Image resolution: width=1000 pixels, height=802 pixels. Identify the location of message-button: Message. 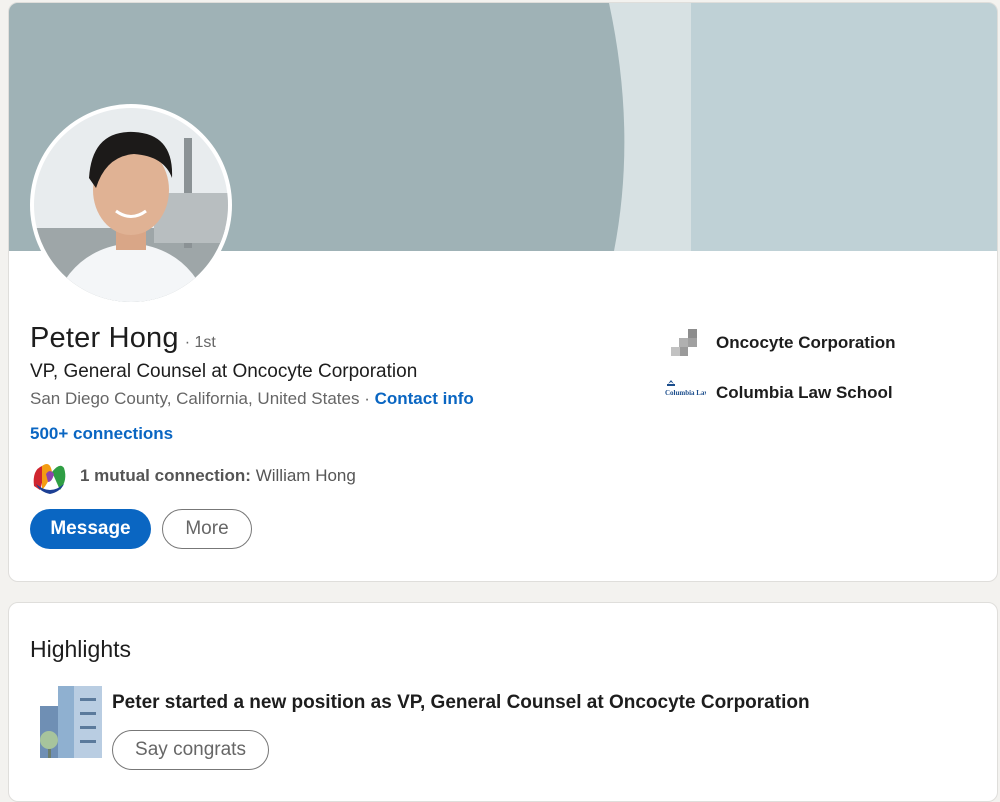
(90, 529).